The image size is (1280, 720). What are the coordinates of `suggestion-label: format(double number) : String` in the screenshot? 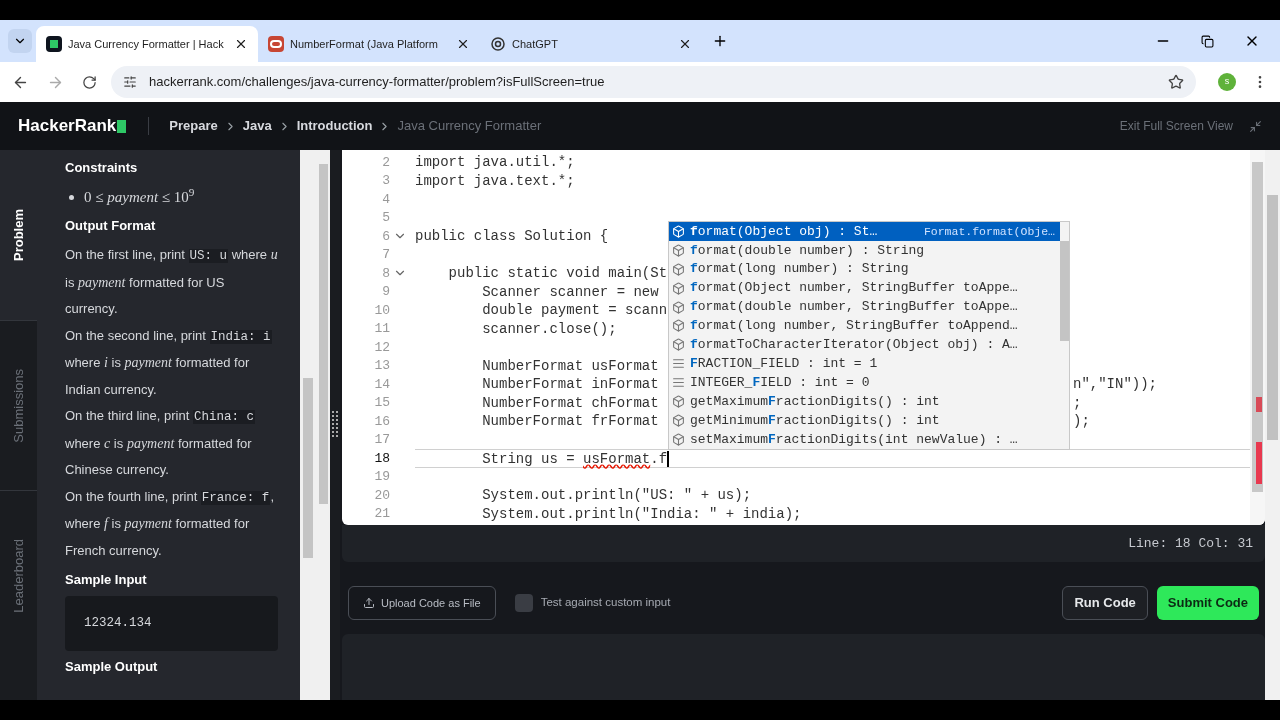 It's located at (807, 250).